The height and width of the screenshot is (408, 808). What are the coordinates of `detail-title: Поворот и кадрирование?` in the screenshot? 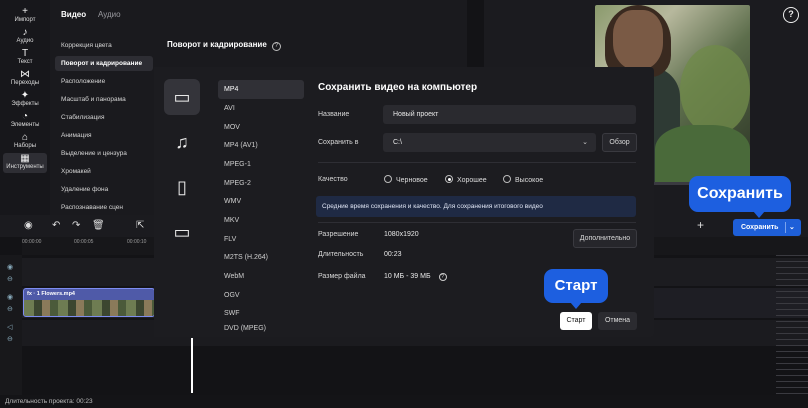 It's located at (224, 45).